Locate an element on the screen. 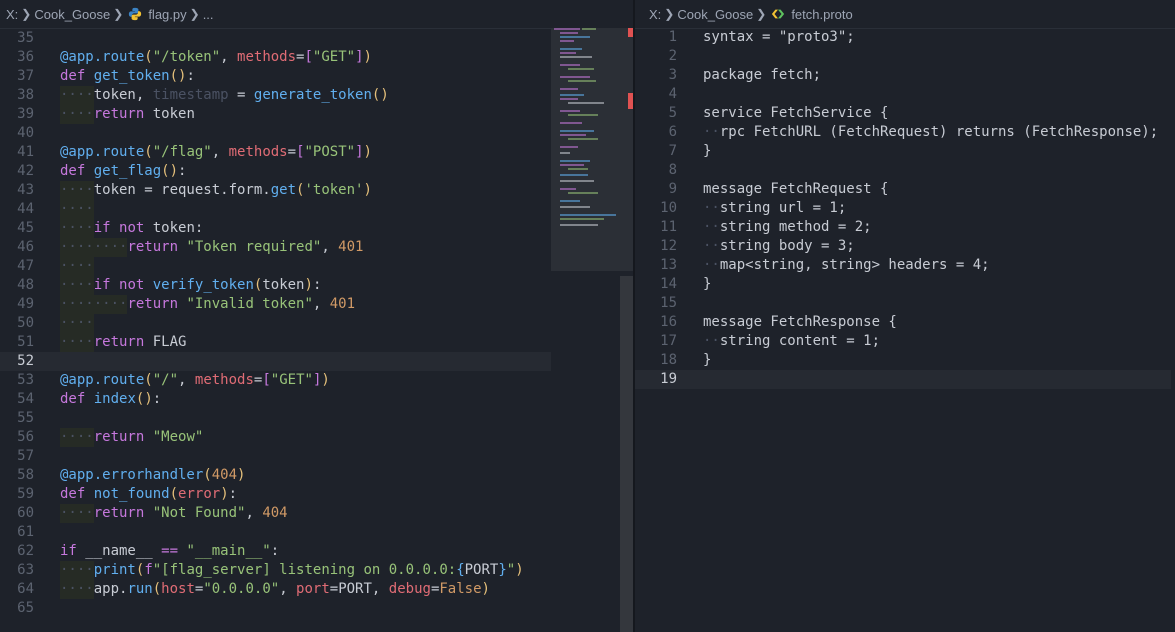 The height and width of the screenshot is (632, 1175). code-line: 14} is located at coordinates (903, 284).